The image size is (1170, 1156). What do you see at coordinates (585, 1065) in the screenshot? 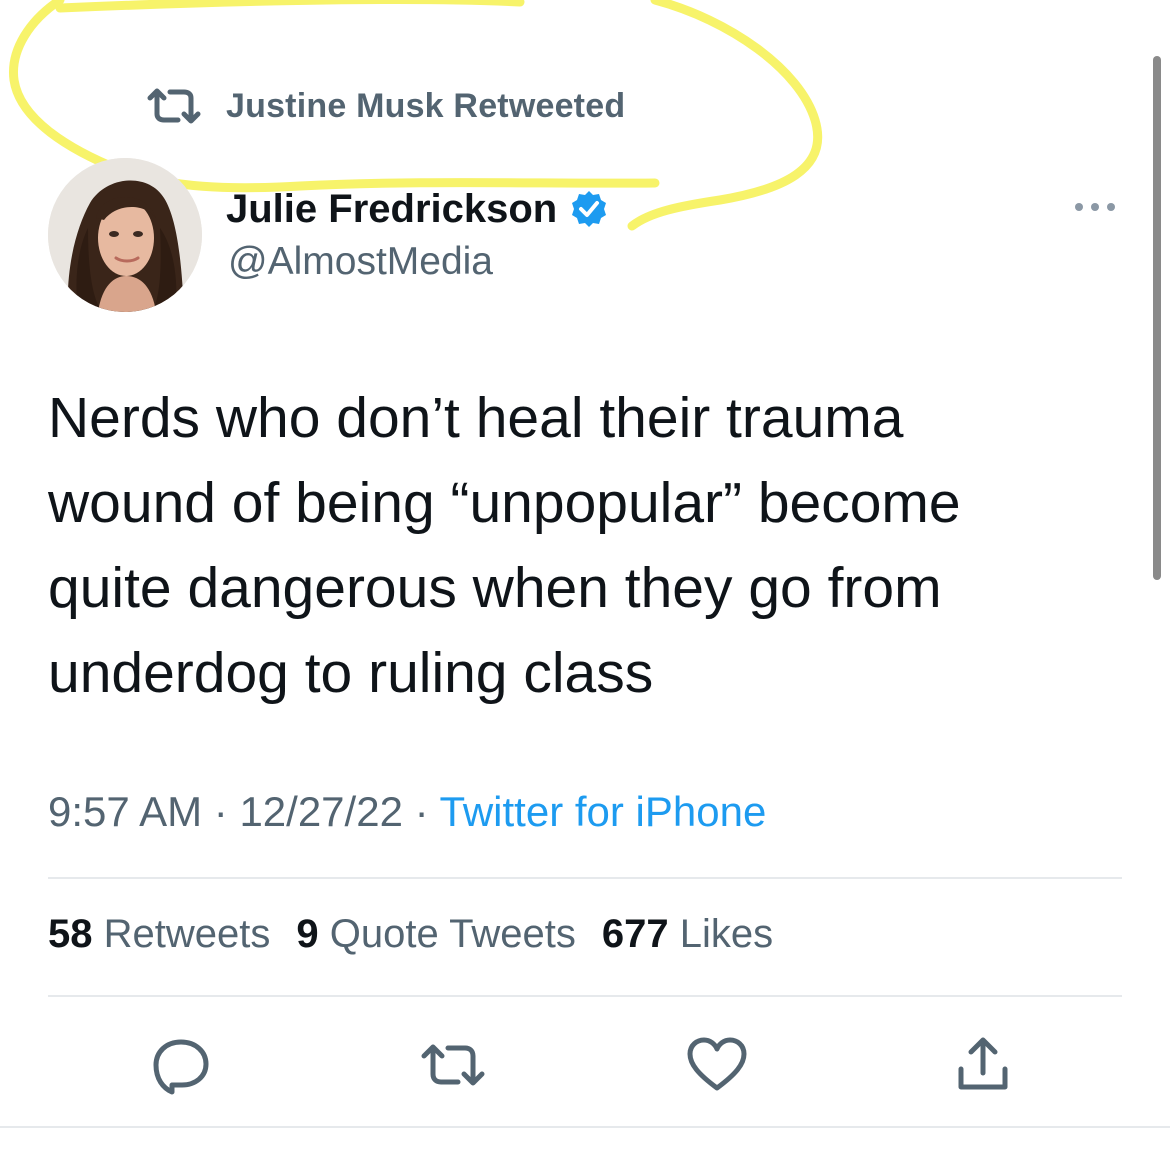
I see `tweet-action-bar` at bounding box center [585, 1065].